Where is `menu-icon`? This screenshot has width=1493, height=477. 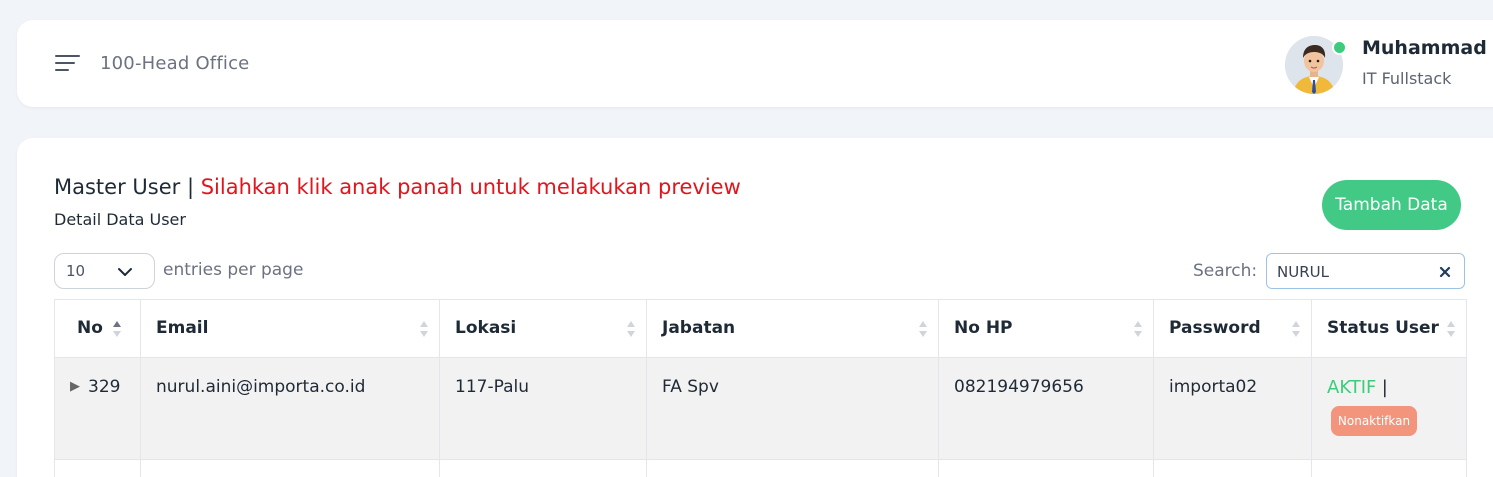 menu-icon is located at coordinates (68, 63).